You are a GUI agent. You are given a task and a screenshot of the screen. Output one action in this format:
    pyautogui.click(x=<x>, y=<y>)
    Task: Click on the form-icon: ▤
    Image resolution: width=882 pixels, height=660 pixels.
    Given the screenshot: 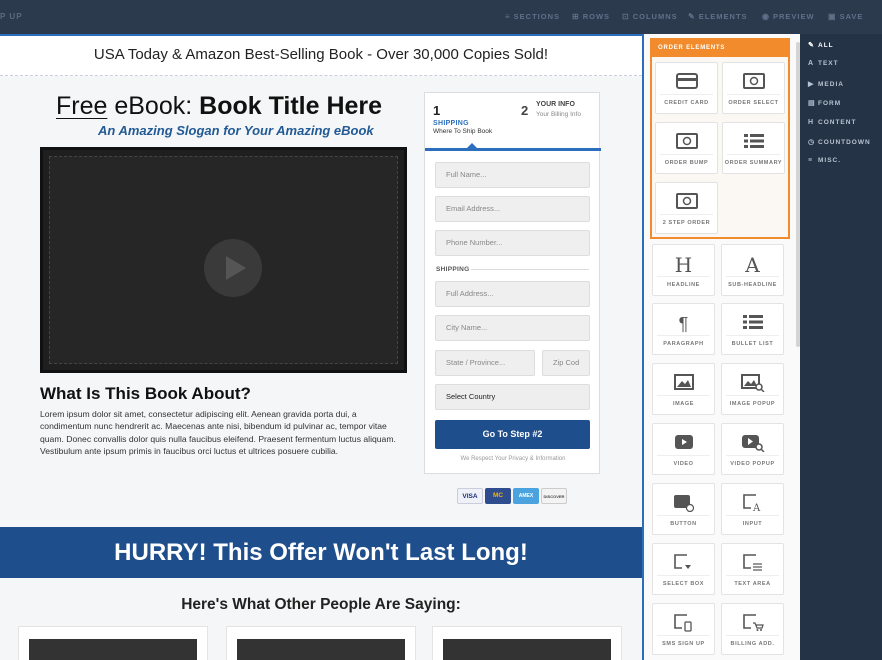 What is the action you would take?
    pyautogui.click(x=812, y=103)
    